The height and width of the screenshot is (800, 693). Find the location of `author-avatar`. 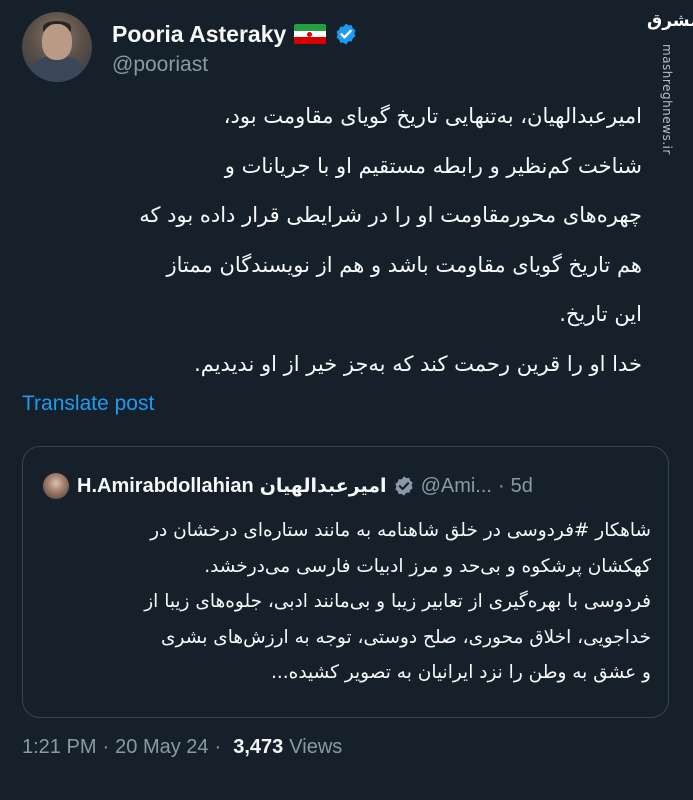

author-avatar is located at coordinates (57, 47).